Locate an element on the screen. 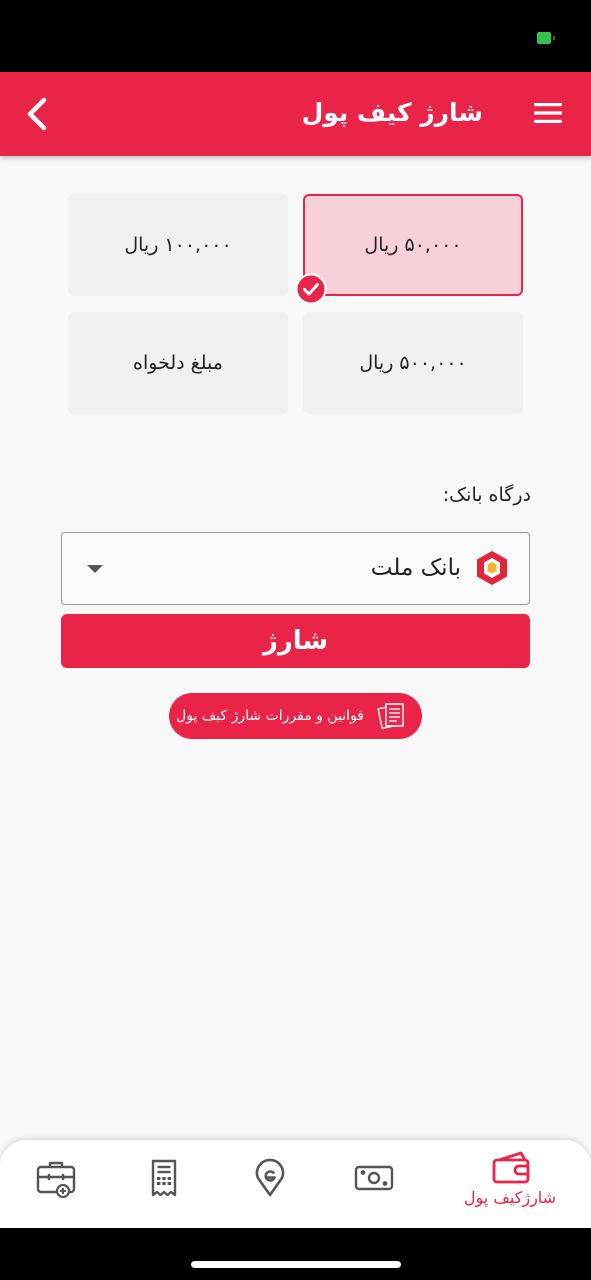 The image size is (591, 1280). bank-mellat-logo-icon is located at coordinates (492, 568).